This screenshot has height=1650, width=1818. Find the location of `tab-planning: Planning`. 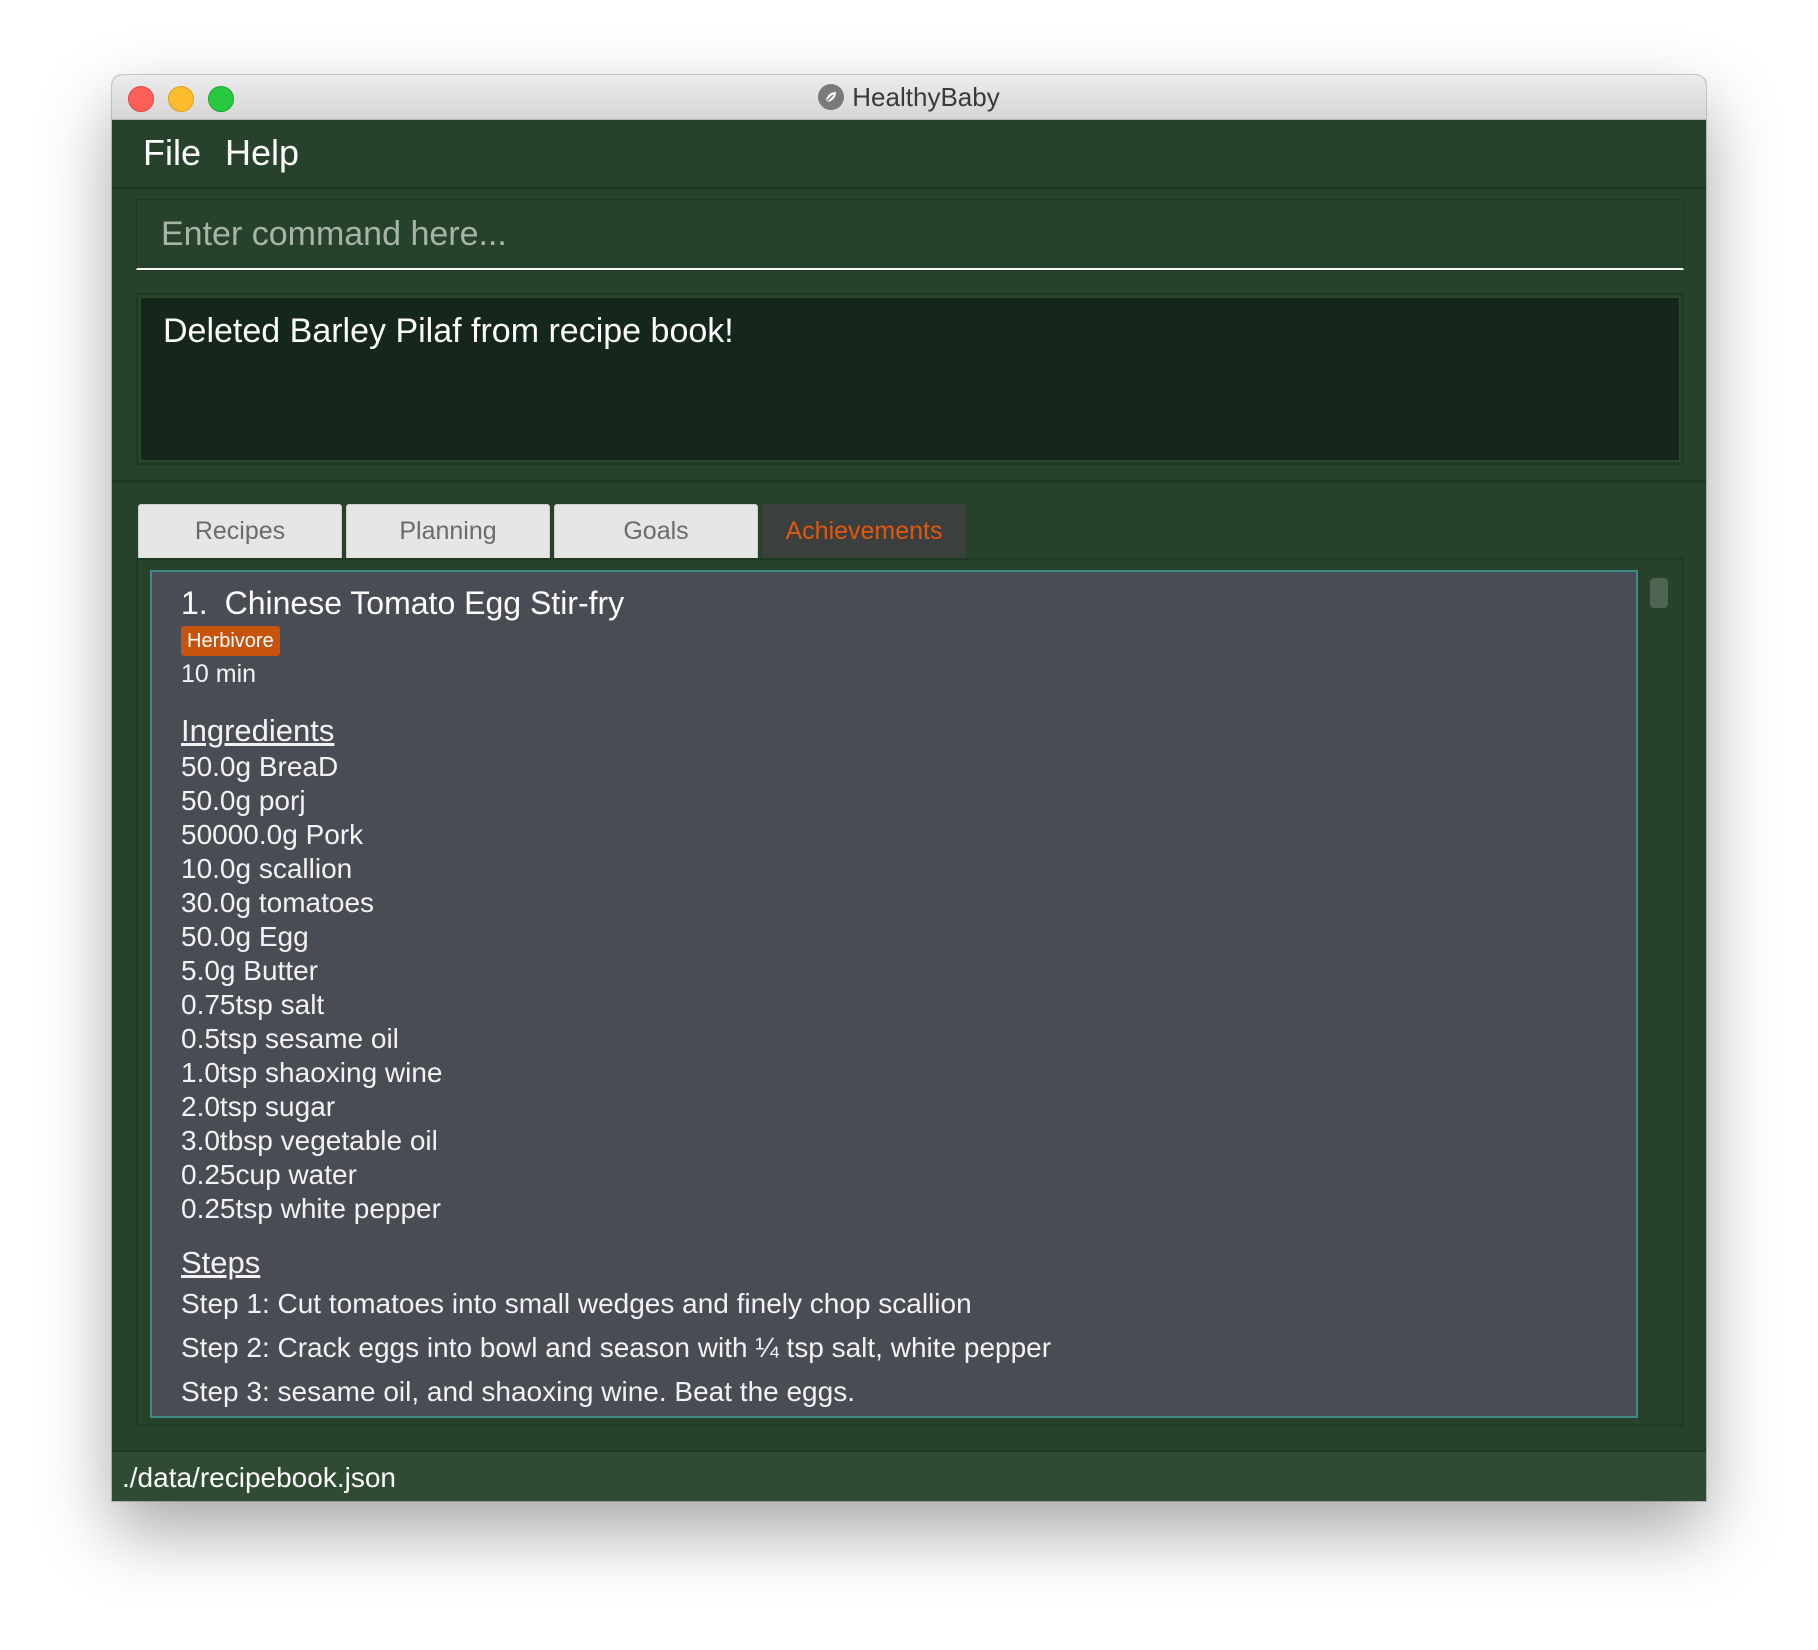

tab-planning: Planning is located at coordinates (448, 531).